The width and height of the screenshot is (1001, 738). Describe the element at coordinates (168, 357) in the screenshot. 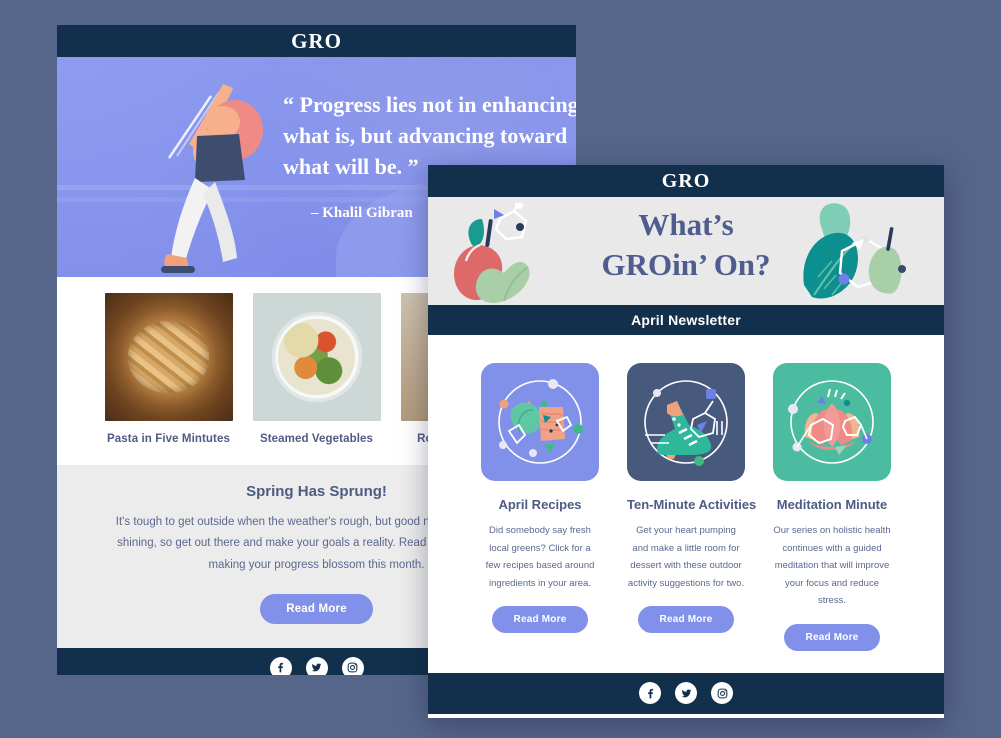

I see `pasta-bowl-photo` at that location.